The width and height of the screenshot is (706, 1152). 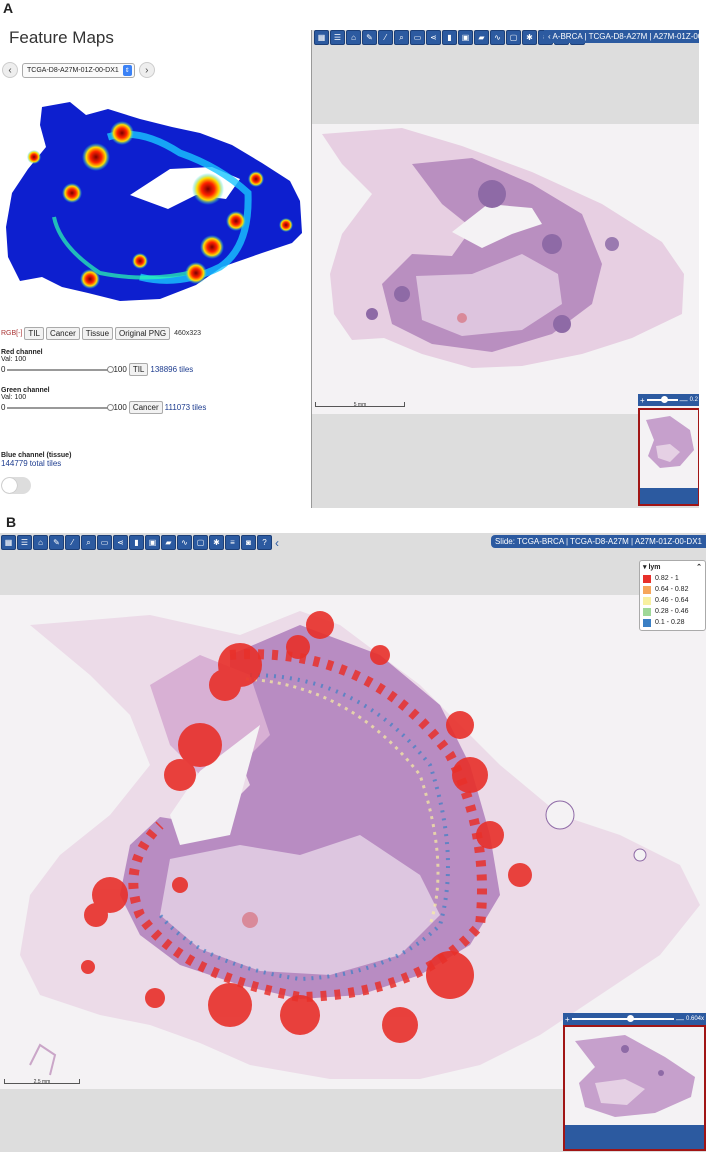 What do you see at coordinates (34, 333) in the screenshot?
I see `til-button: TIL` at bounding box center [34, 333].